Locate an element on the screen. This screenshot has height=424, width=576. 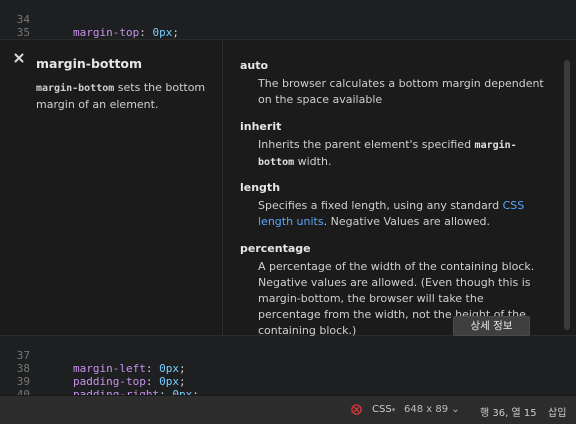
docs-scrollbar is located at coordinates (567, 195).